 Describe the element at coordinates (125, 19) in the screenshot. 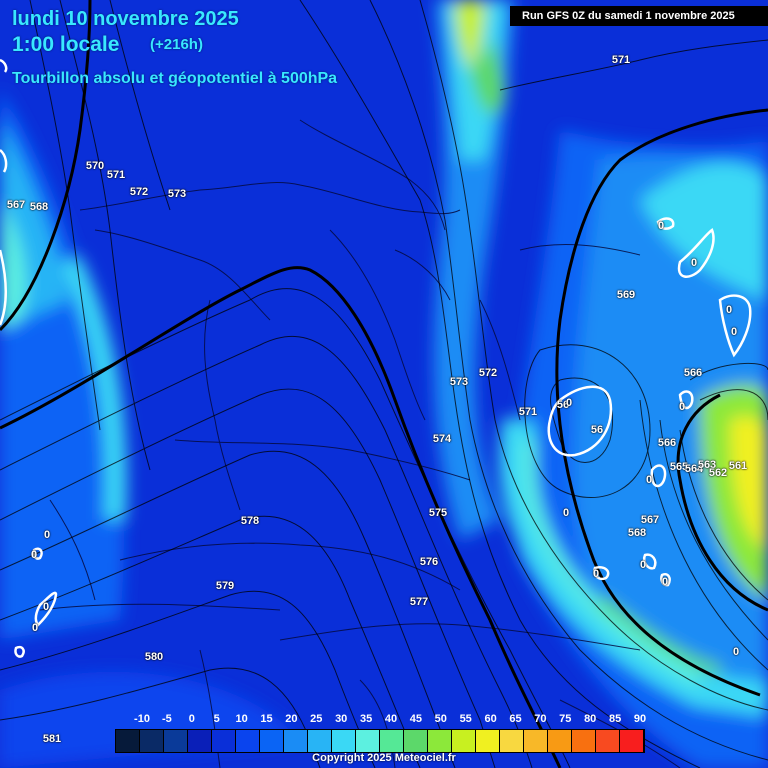

I see `forecast-date: lundi 10 novembre 2025` at that location.